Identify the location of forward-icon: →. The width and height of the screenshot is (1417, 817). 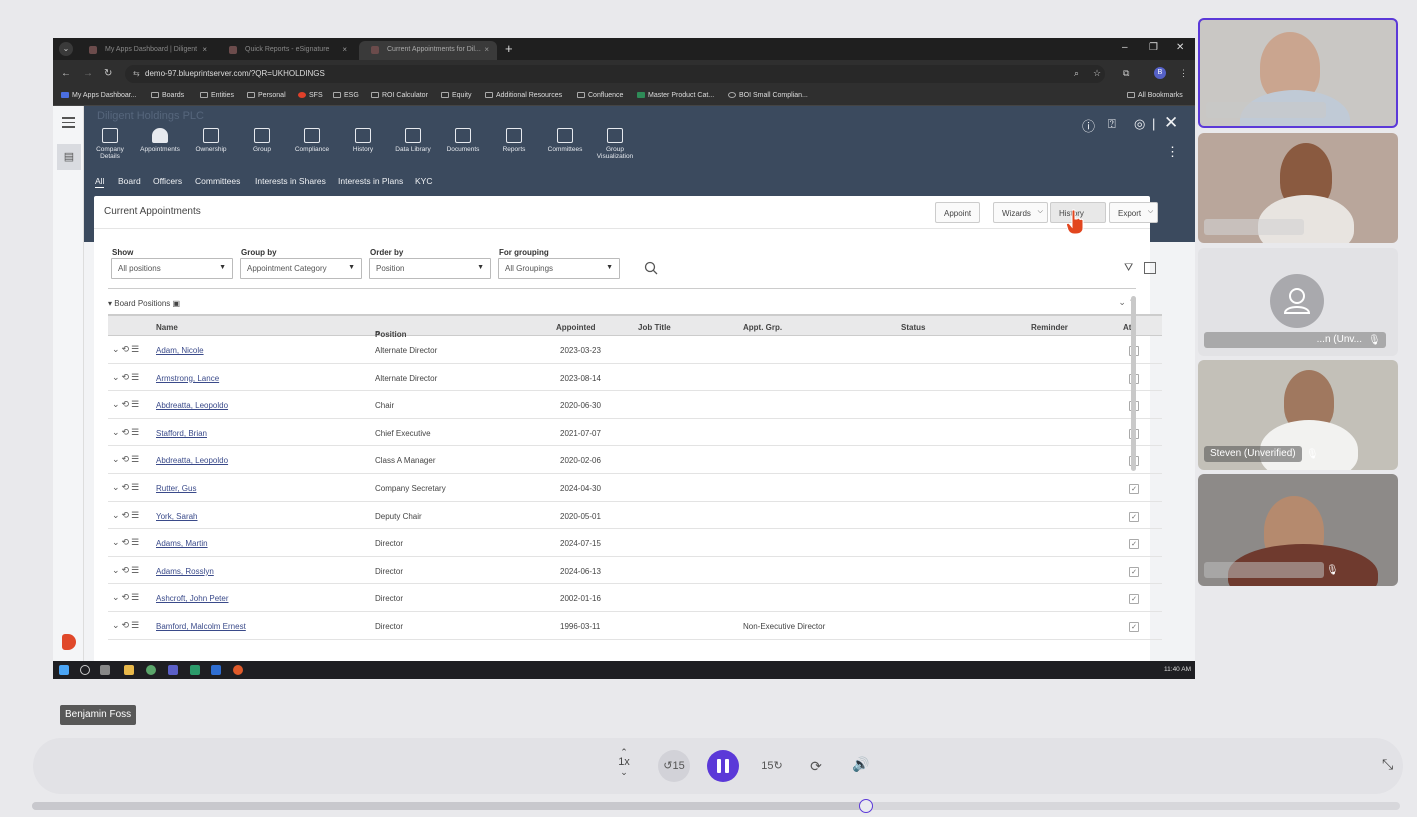
(88, 73).